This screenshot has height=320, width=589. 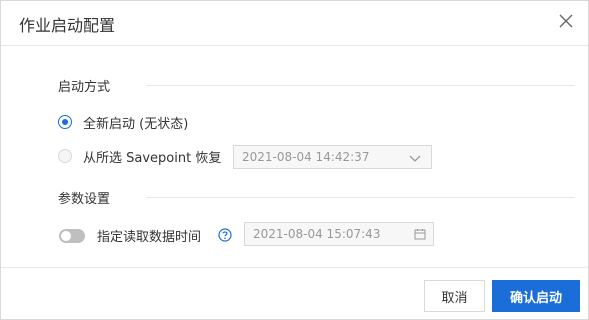 I want to click on confirm-start-button: 确认启动, so click(x=536, y=296).